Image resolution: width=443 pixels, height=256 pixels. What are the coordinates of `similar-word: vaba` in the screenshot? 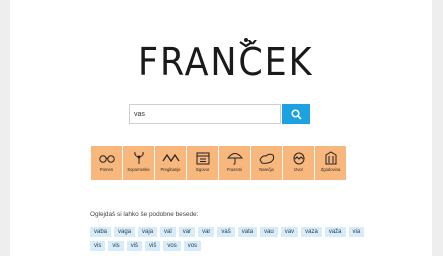 It's located at (101, 232).